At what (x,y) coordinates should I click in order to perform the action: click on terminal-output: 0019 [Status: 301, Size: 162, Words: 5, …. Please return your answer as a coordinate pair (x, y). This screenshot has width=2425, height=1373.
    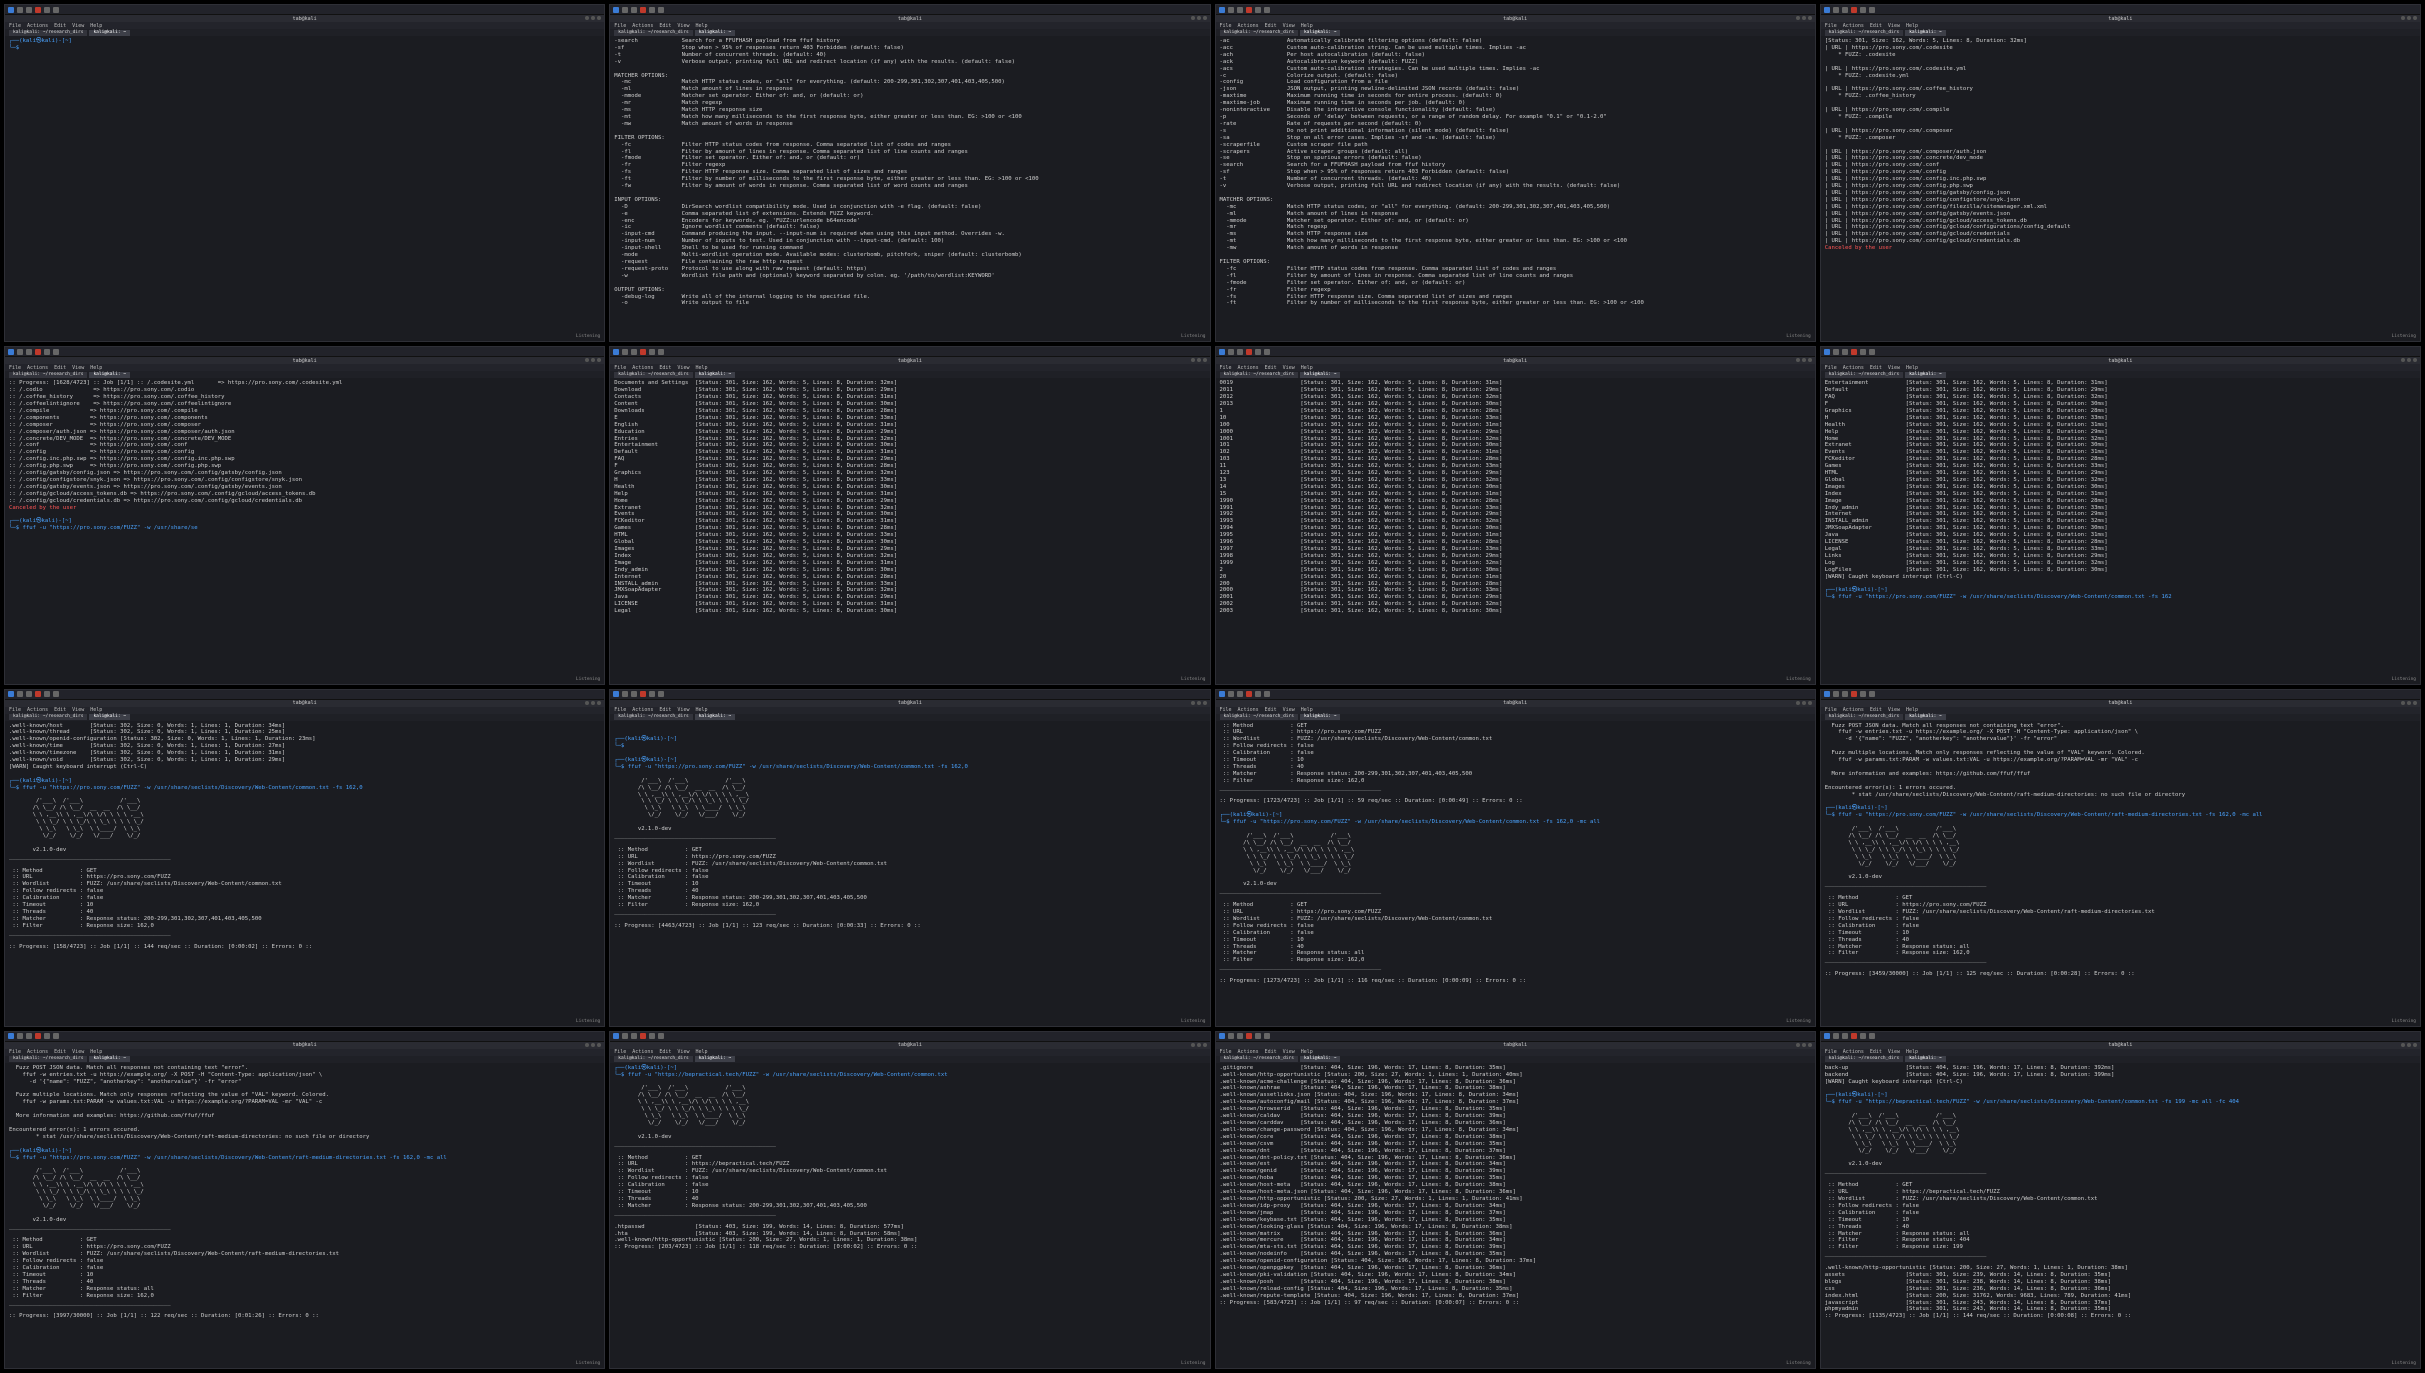
    Looking at the image, I should click on (1515, 530).